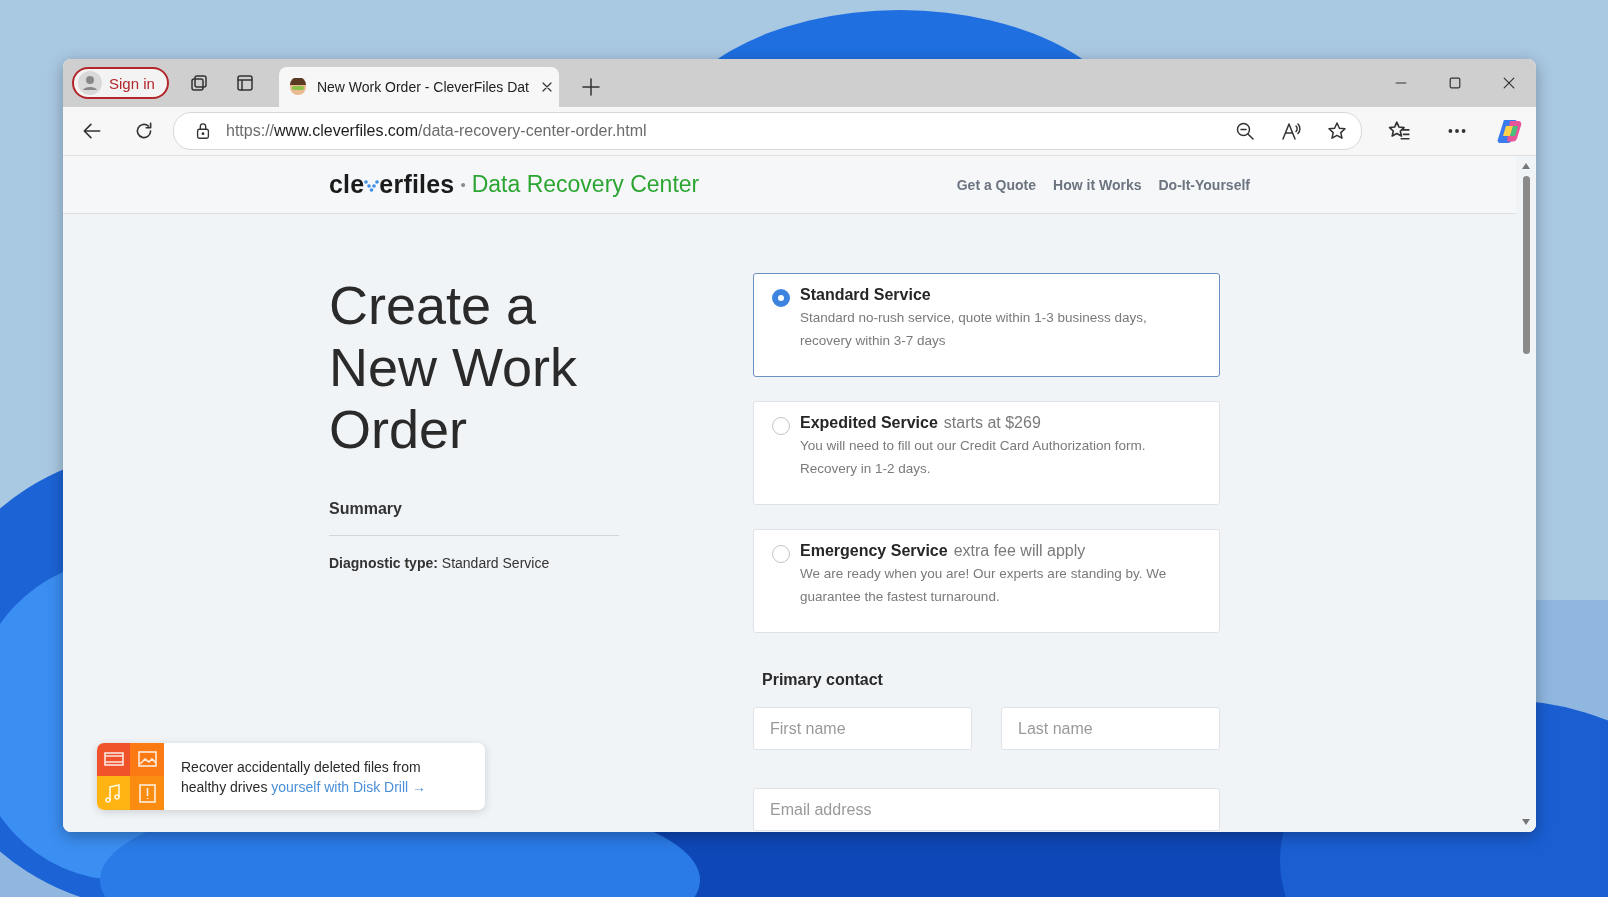 The width and height of the screenshot is (1608, 897). I want to click on sign-in-button: Sign in, so click(120, 83).